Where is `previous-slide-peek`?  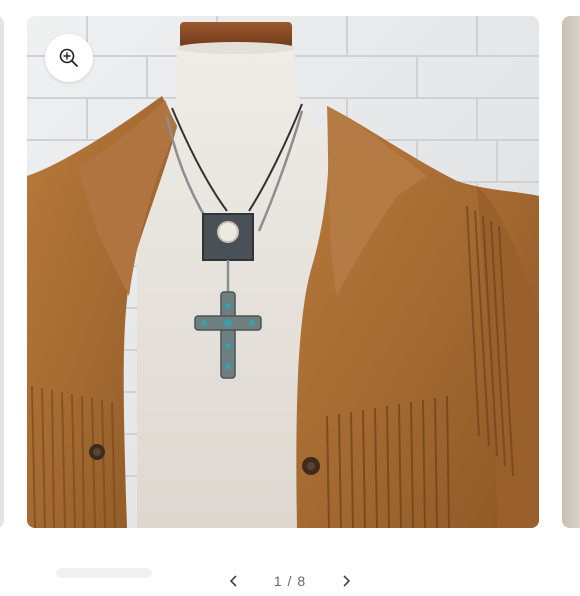
previous-slide-peek is located at coordinates (2, 272).